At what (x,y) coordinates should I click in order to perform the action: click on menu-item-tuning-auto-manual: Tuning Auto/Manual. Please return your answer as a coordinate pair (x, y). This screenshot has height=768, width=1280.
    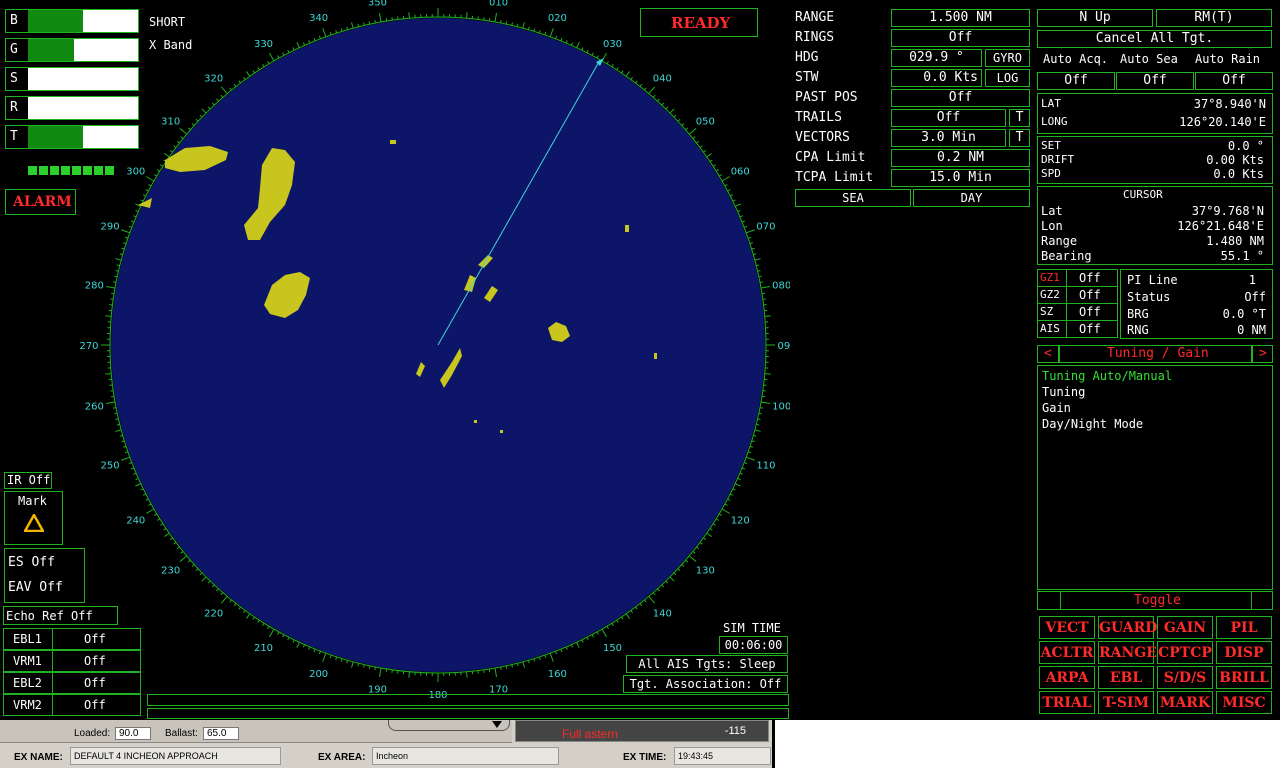
    Looking at the image, I should click on (1107, 376).